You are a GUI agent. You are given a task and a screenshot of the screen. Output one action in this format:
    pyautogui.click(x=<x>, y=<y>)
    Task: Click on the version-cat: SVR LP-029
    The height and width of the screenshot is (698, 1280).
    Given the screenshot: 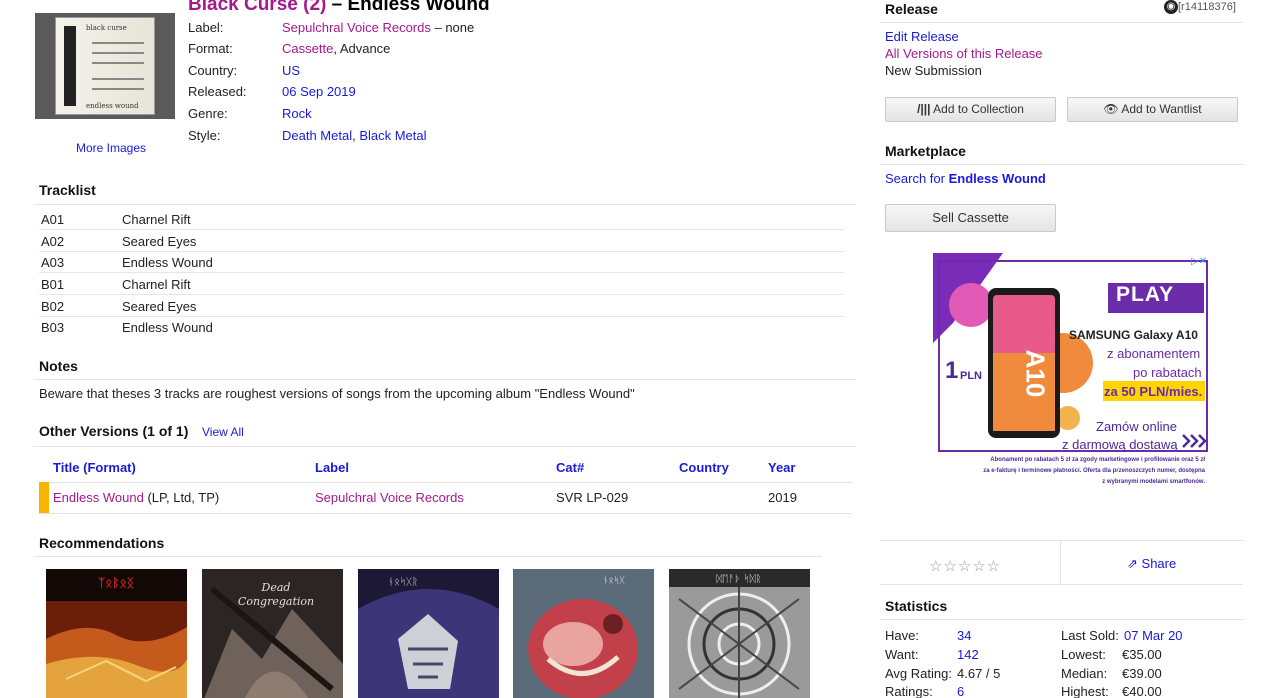 What is the action you would take?
    pyautogui.click(x=592, y=497)
    